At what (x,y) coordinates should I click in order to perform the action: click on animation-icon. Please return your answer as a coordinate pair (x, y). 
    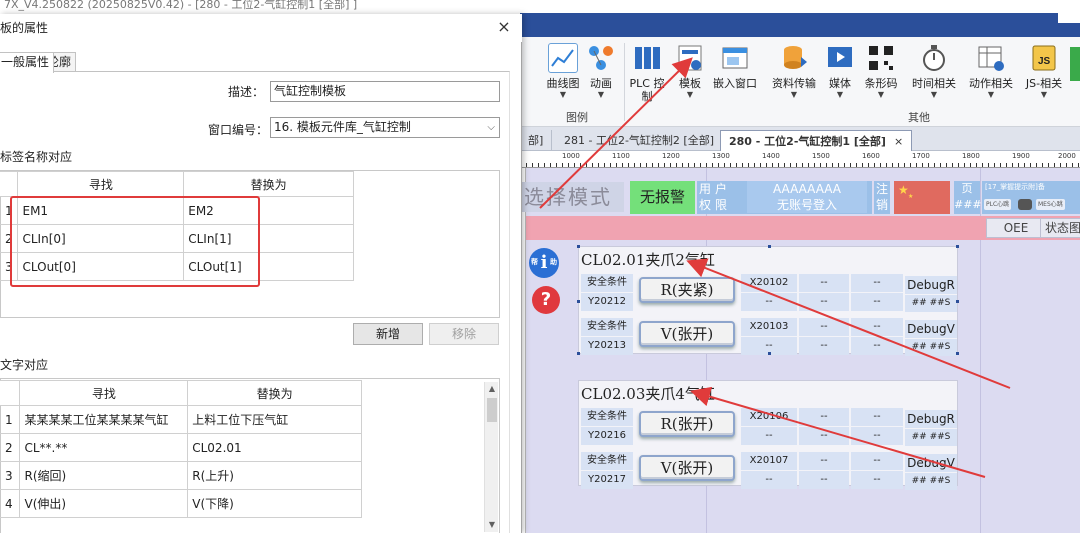
    Looking at the image, I should click on (601, 58).